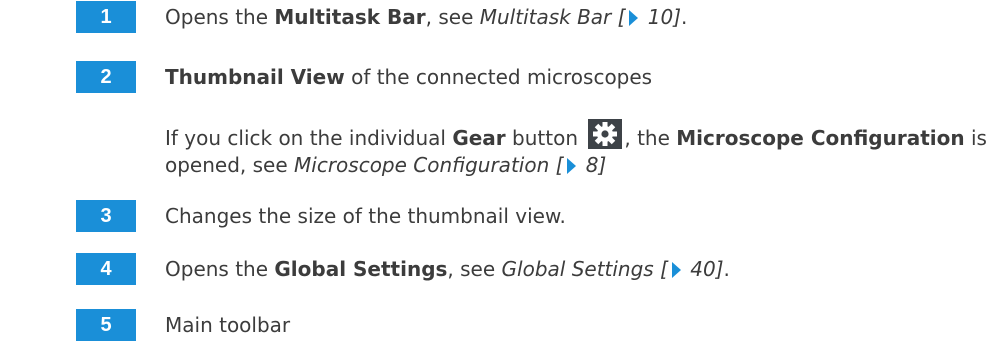  I want to click on item-2-para-prefix: If you click on the individual, so click(309, 138).